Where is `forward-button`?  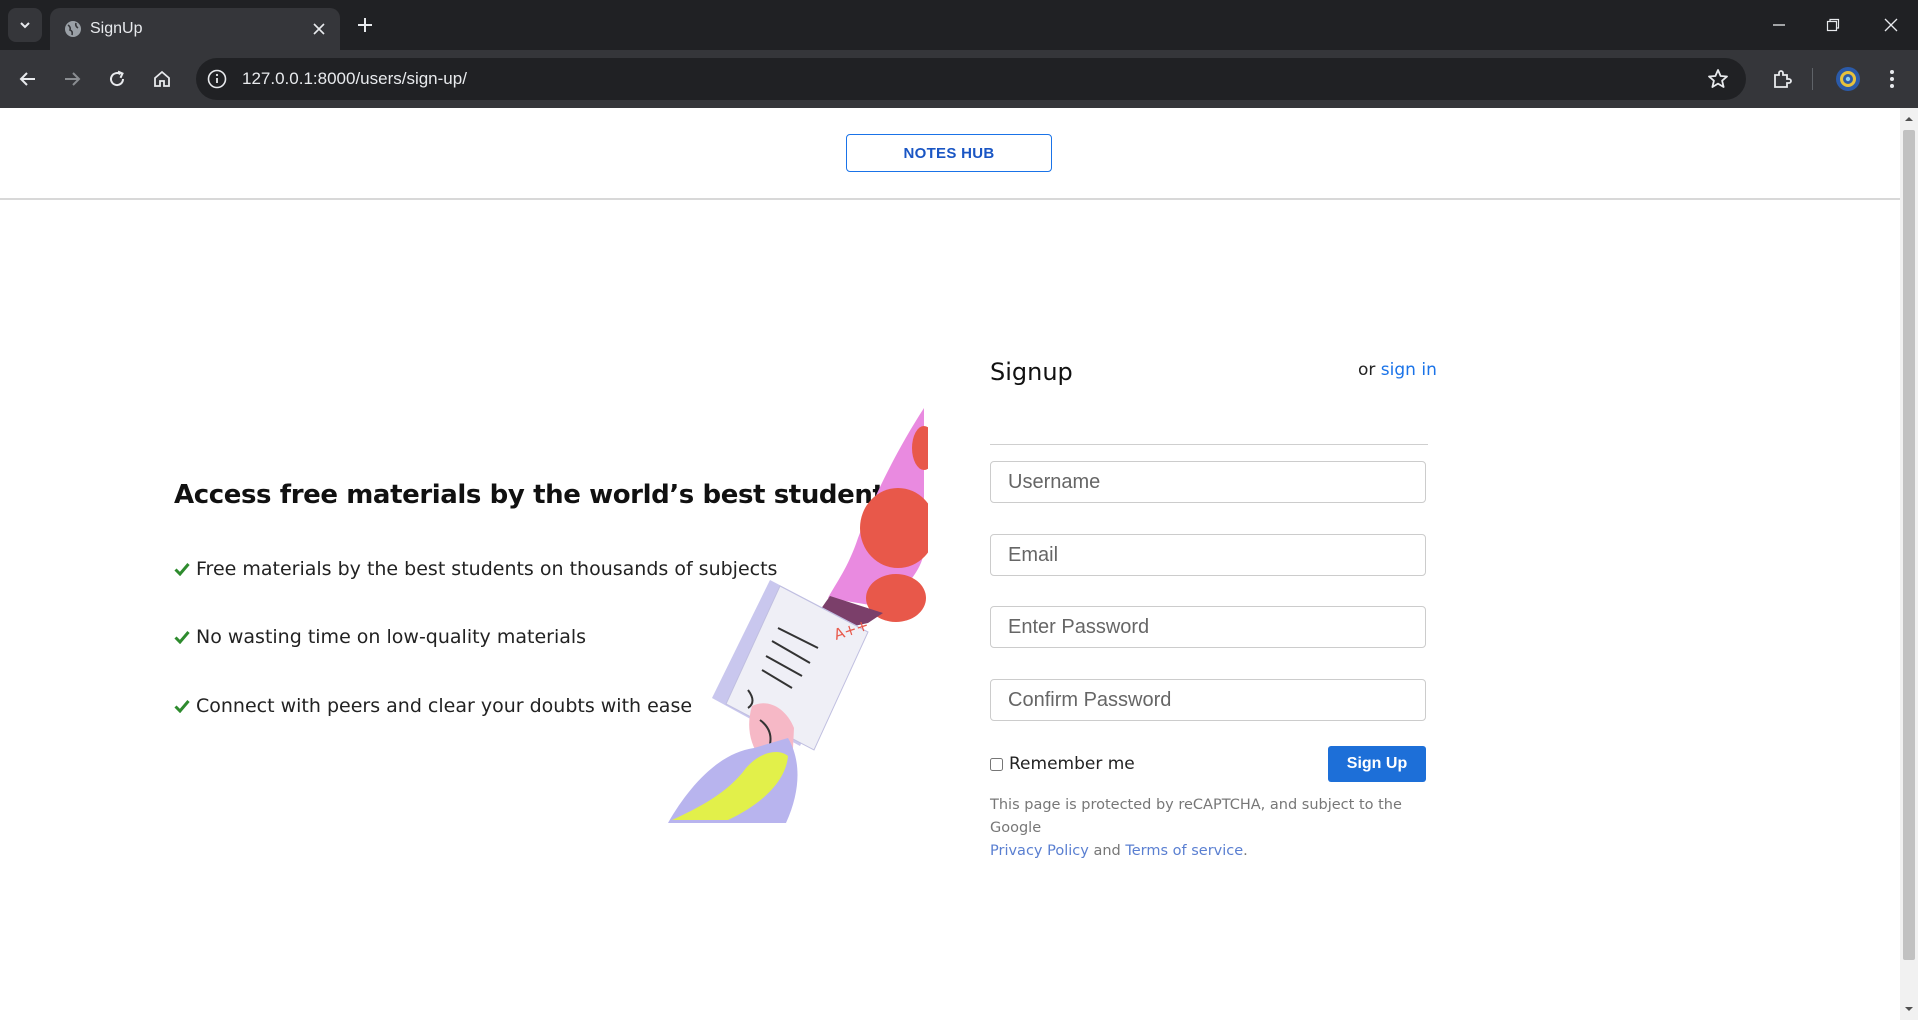 forward-button is located at coordinates (72, 79).